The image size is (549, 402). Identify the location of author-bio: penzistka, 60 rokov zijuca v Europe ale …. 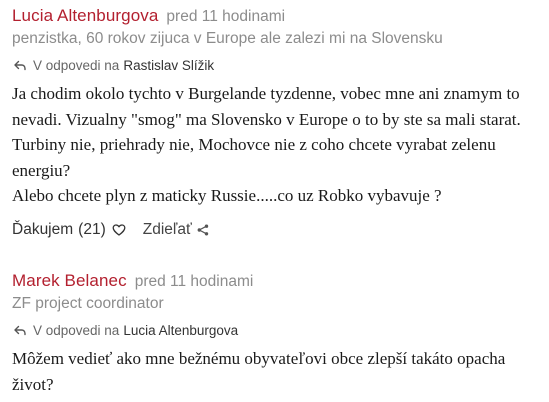
(227, 38).